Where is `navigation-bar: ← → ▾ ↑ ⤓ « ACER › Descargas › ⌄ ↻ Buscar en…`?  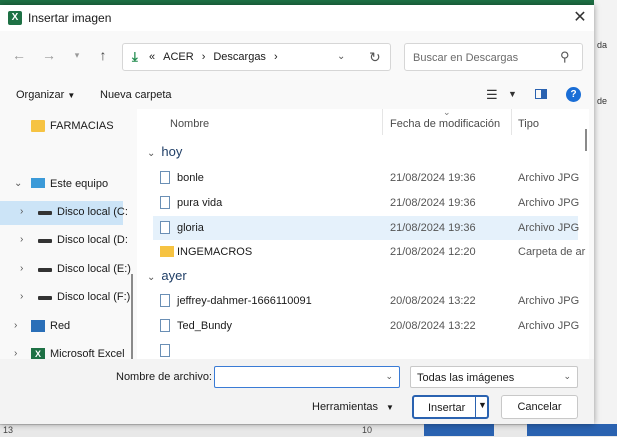 navigation-bar: ← → ▾ ↑ ⤓ « ACER › Descargas › ⌄ ↻ Buscar en… is located at coordinates (297, 55).